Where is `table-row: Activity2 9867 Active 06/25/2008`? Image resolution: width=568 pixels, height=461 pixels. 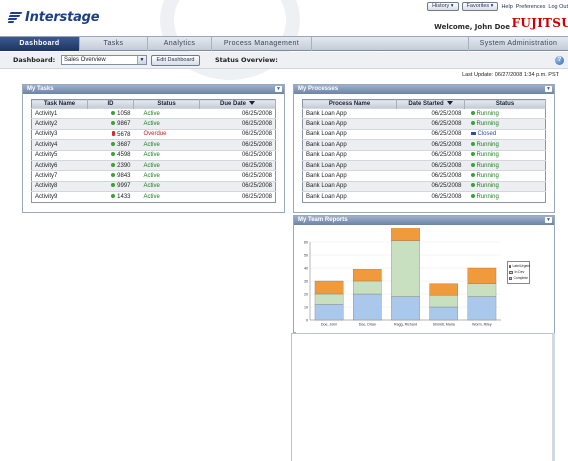 table-row: Activity2 9867 Active 06/25/2008 is located at coordinates (153, 124).